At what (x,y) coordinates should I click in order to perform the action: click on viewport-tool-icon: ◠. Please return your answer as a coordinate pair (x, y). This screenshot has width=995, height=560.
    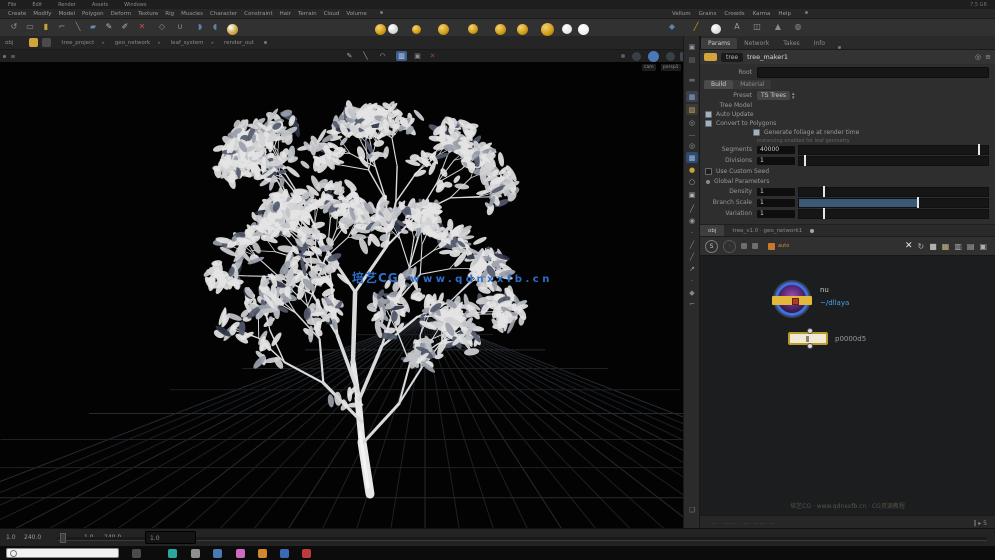
    Looking at the image, I should click on (382, 56).